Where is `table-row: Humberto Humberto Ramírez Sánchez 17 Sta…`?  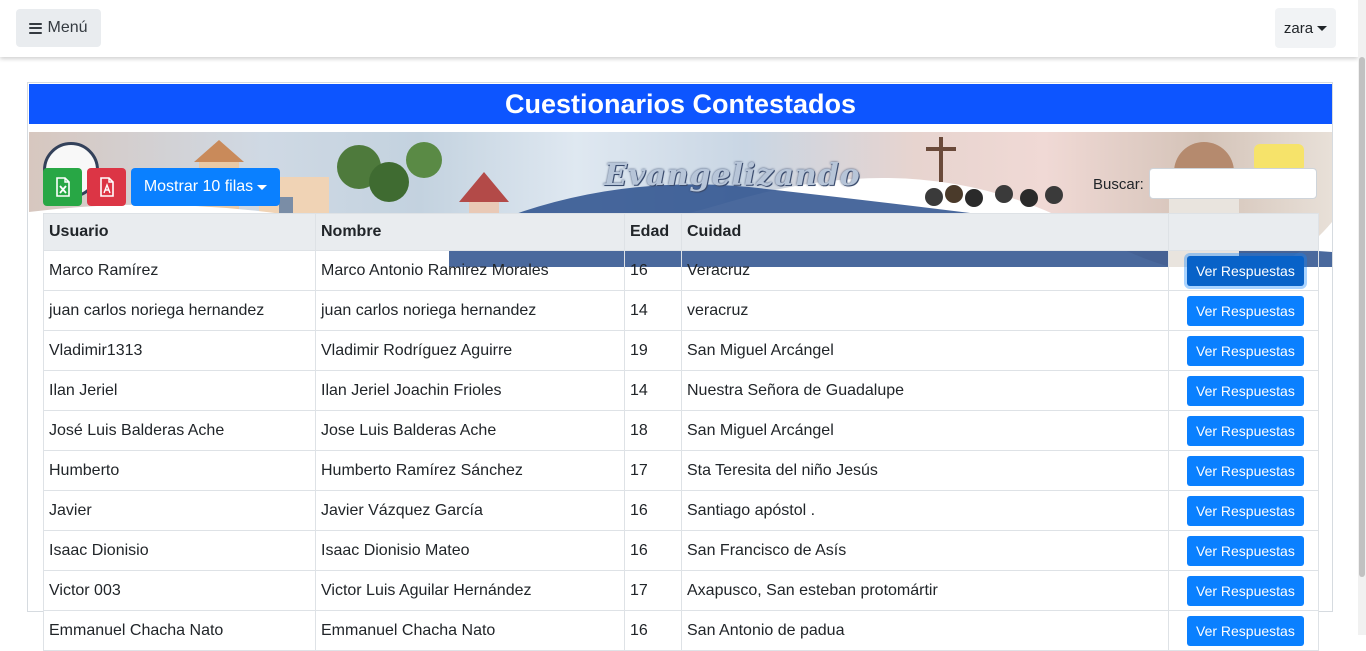
table-row: Humberto Humberto Ramírez Sánchez 17 Sta… is located at coordinates (681, 470).